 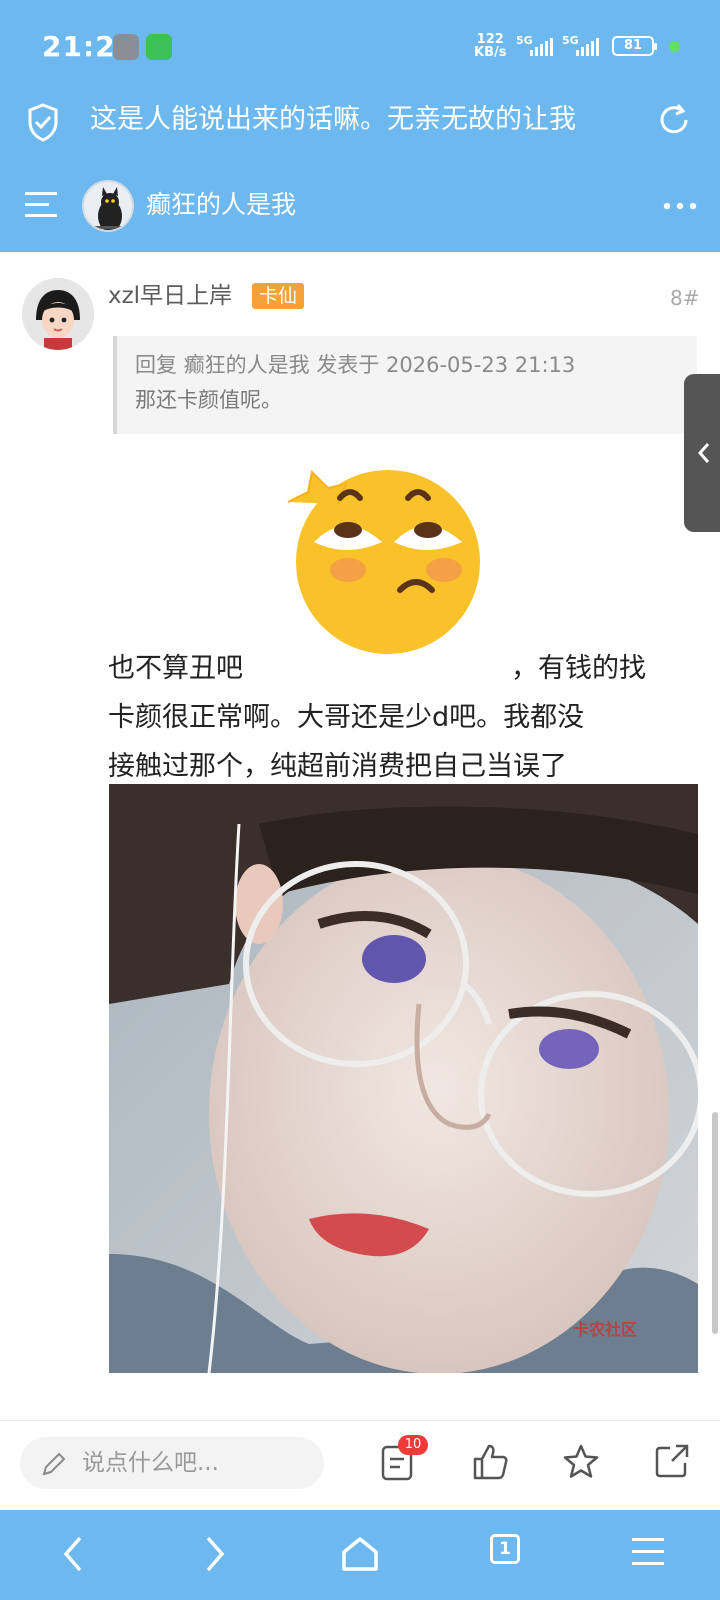 What do you see at coordinates (360, 206) in the screenshot?
I see `thread-header: 癫狂的人是我` at bounding box center [360, 206].